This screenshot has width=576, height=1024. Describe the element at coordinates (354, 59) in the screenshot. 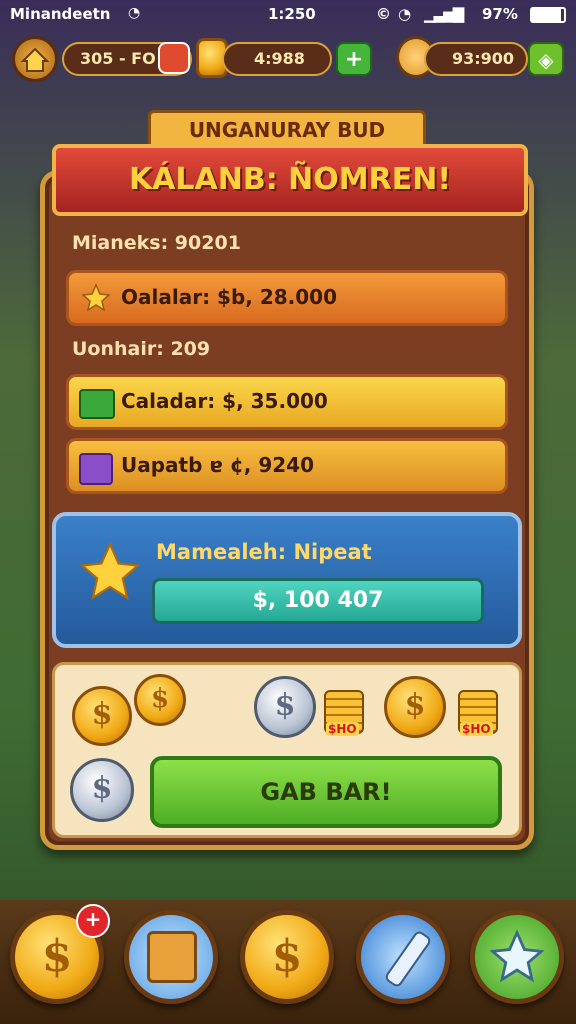

I see `add-coins-button: +` at that location.